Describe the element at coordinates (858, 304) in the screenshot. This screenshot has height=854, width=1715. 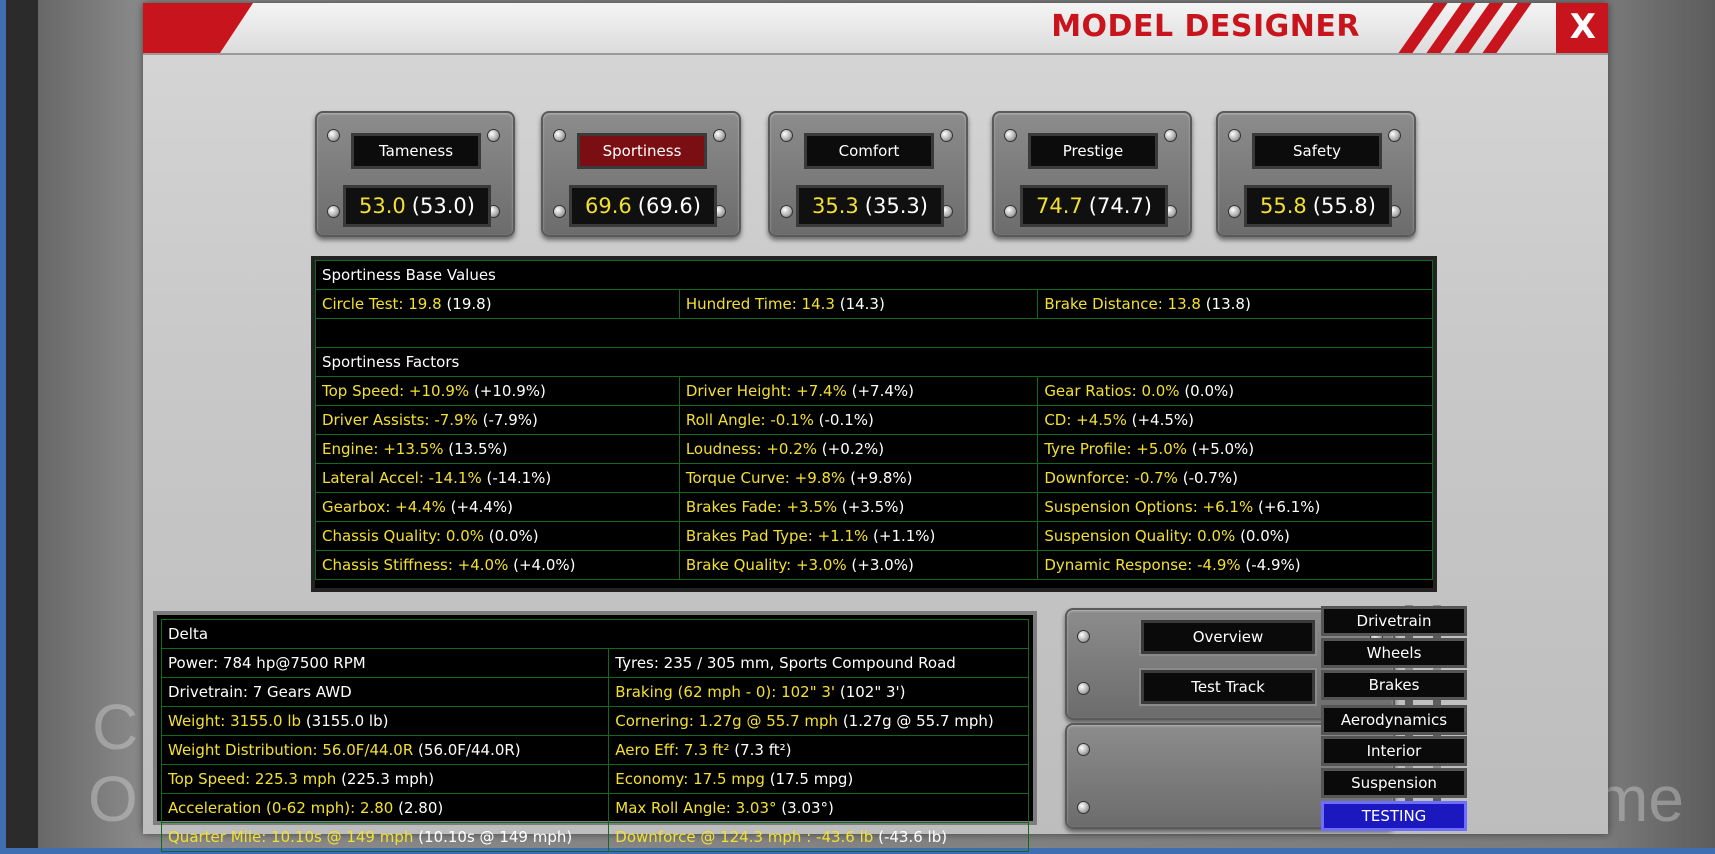
I see `base-value-cell: Hundred Time: 14.3 (14.3)` at that location.